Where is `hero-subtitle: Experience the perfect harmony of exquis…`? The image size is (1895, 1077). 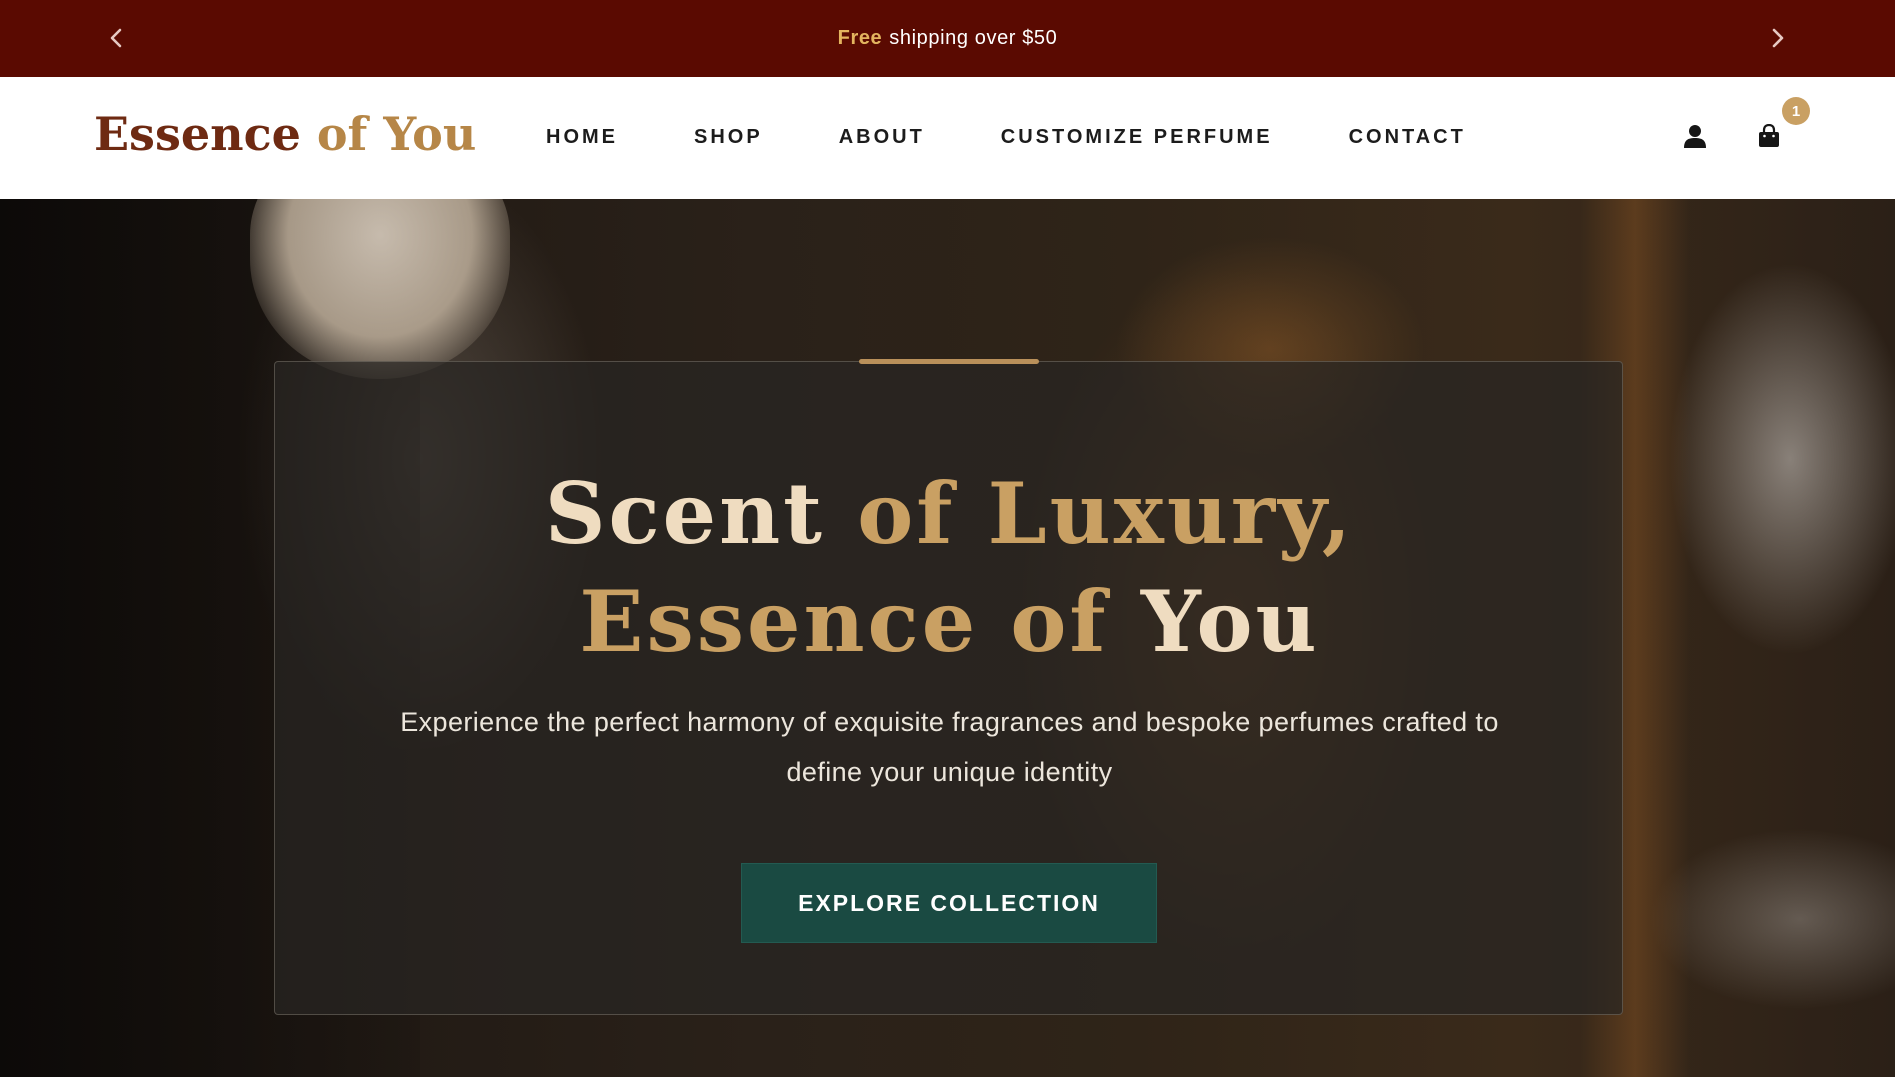
hero-subtitle: Experience the perfect harmony of exquis… is located at coordinates (949, 747).